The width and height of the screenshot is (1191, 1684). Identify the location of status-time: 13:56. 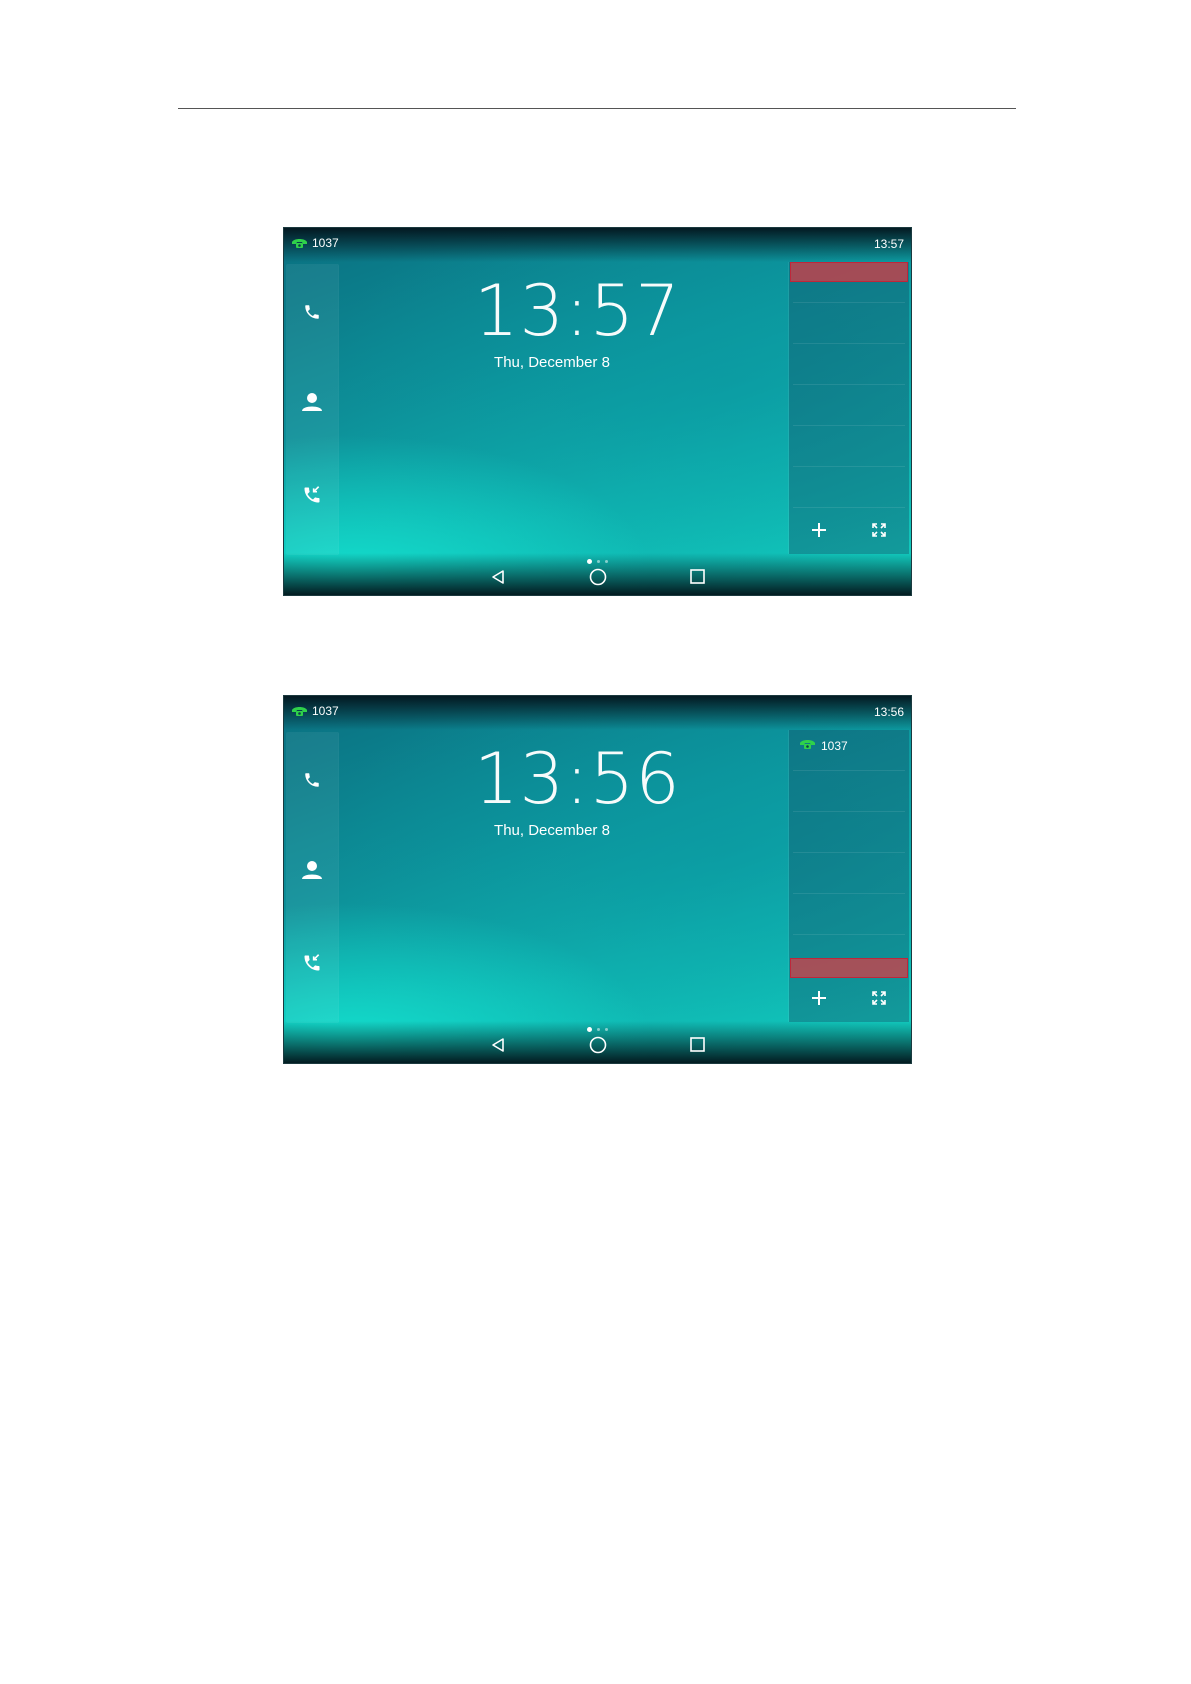
(888, 712).